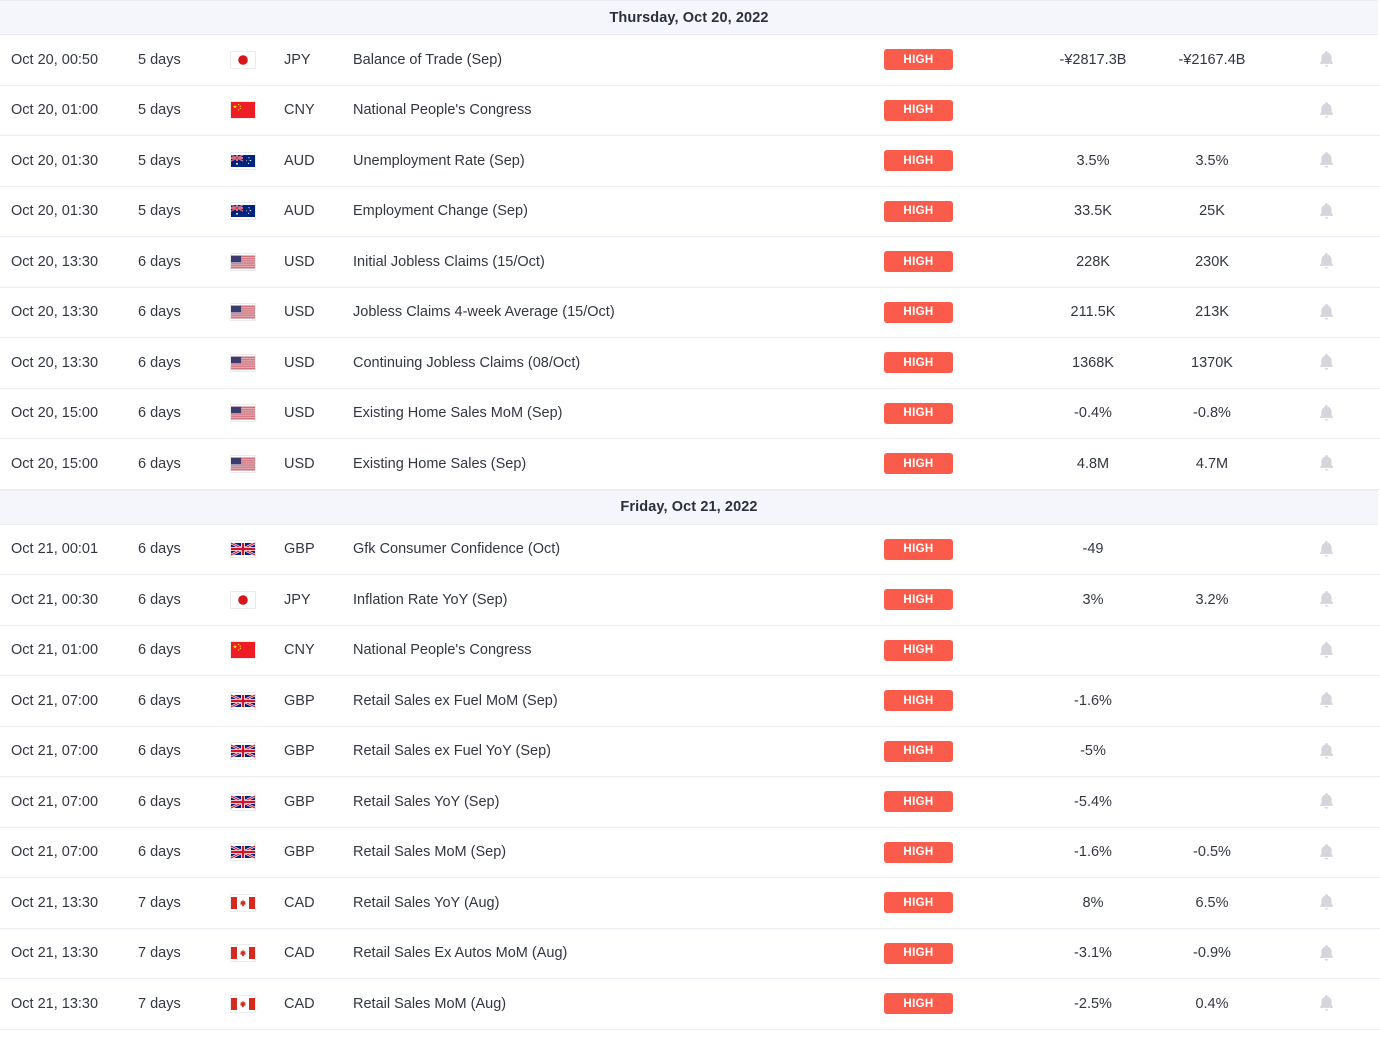 Image resolution: width=1380 pixels, height=1050 pixels. I want to click on event-name: Inflation Rate YoY (Sep), so click(616, 600).